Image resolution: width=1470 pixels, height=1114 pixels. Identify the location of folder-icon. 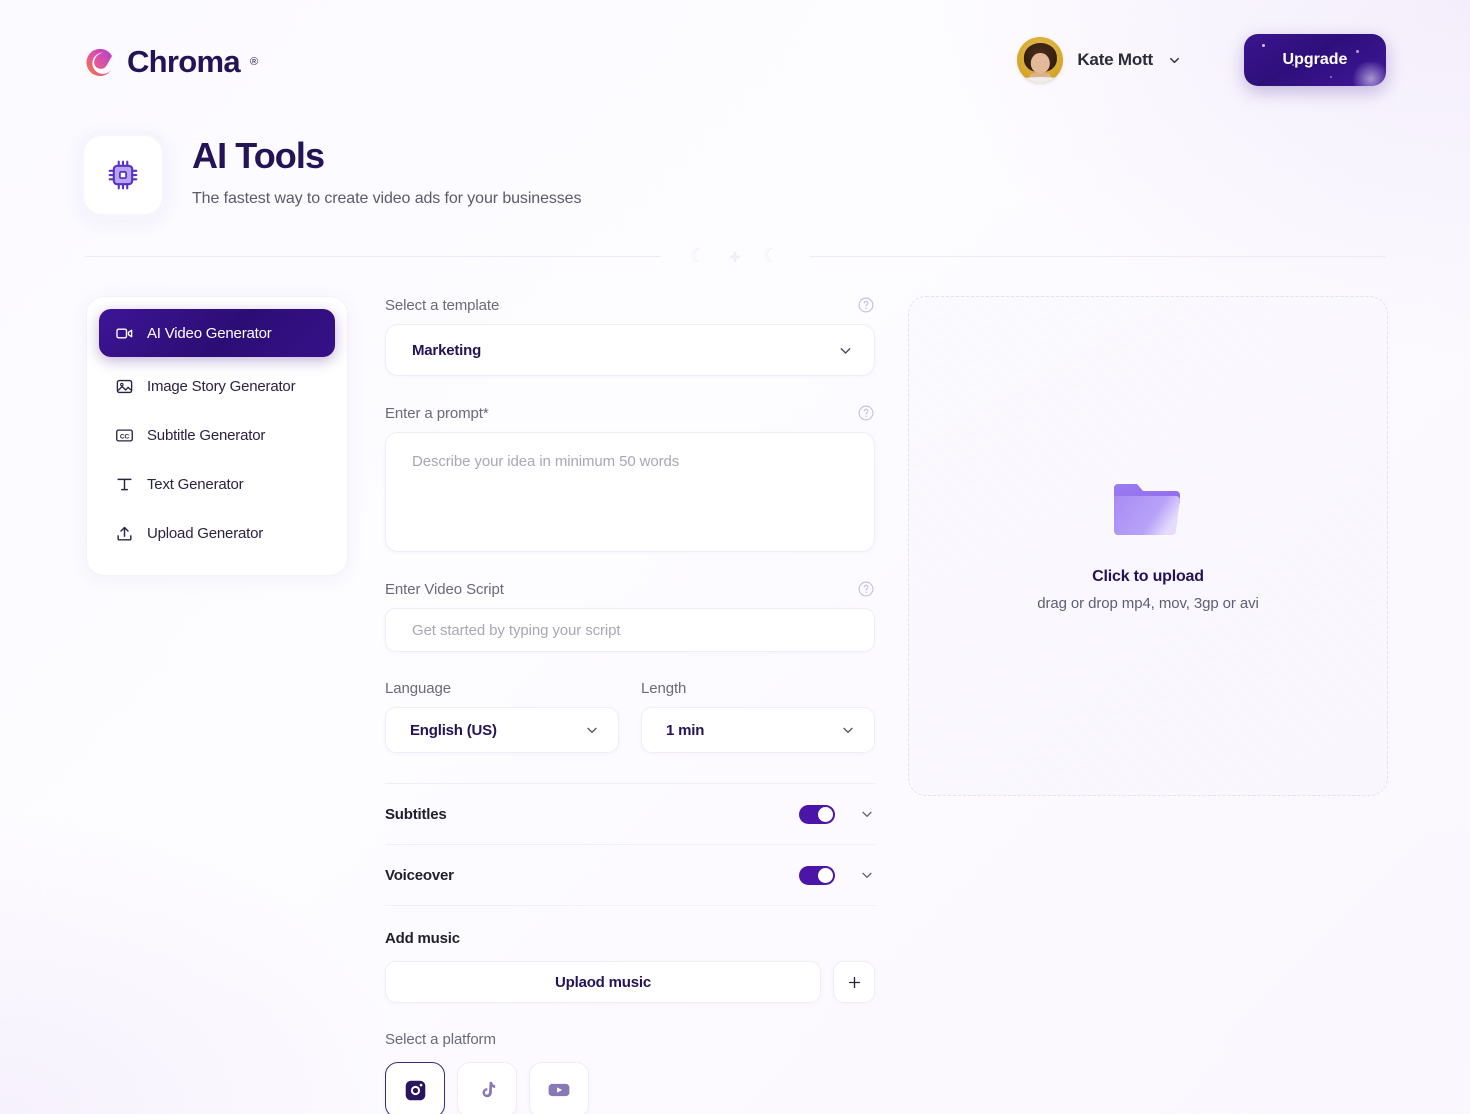
(1147, 509).